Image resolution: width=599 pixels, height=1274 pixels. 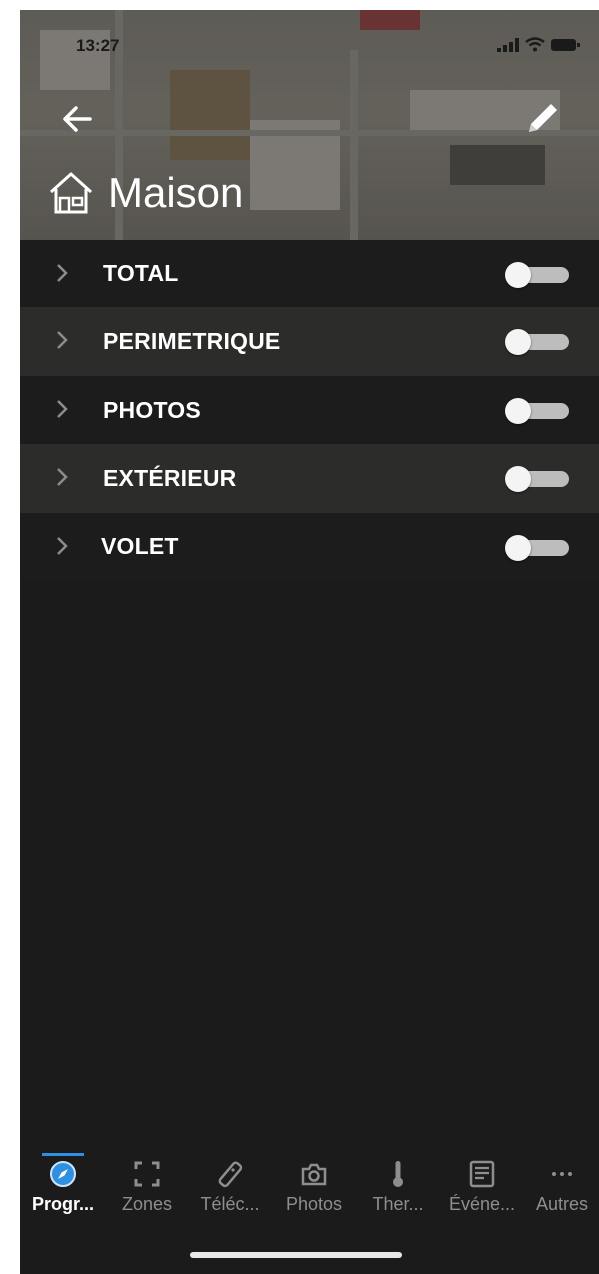 I want to click on status-icons, so click(x=539, y=44).